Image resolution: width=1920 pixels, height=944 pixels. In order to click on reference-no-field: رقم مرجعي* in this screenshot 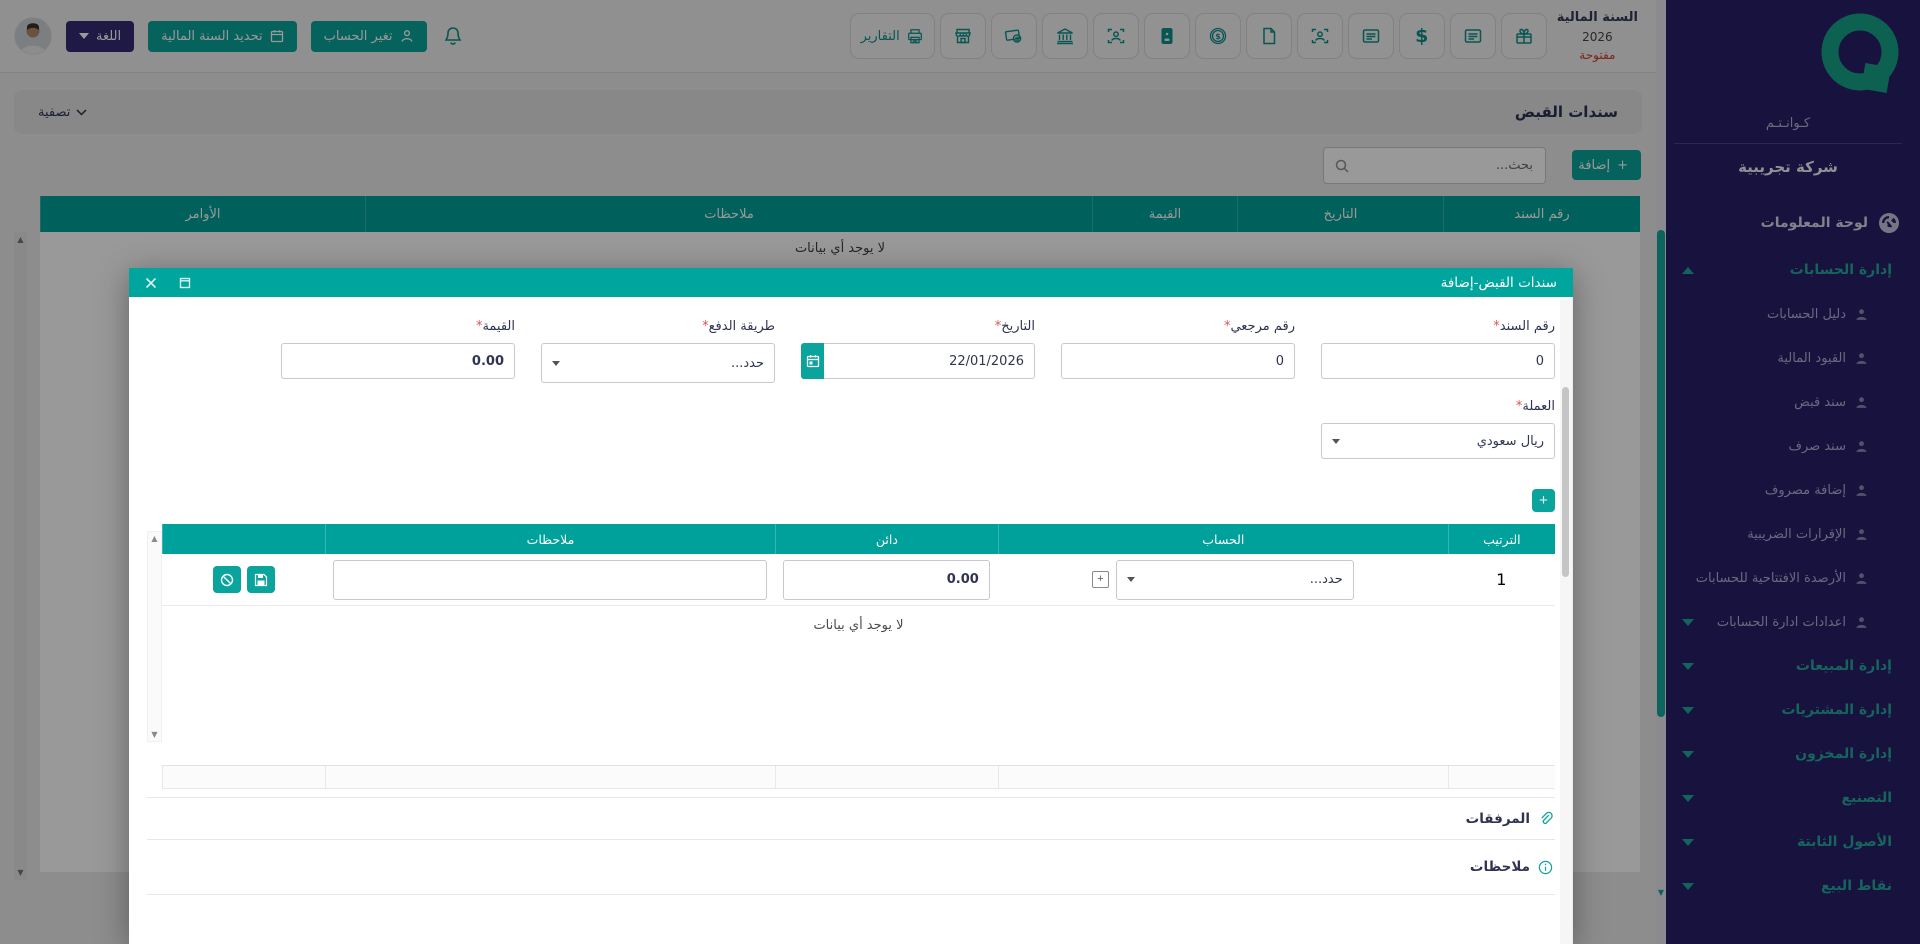, I will do `click(1178, 351)`.